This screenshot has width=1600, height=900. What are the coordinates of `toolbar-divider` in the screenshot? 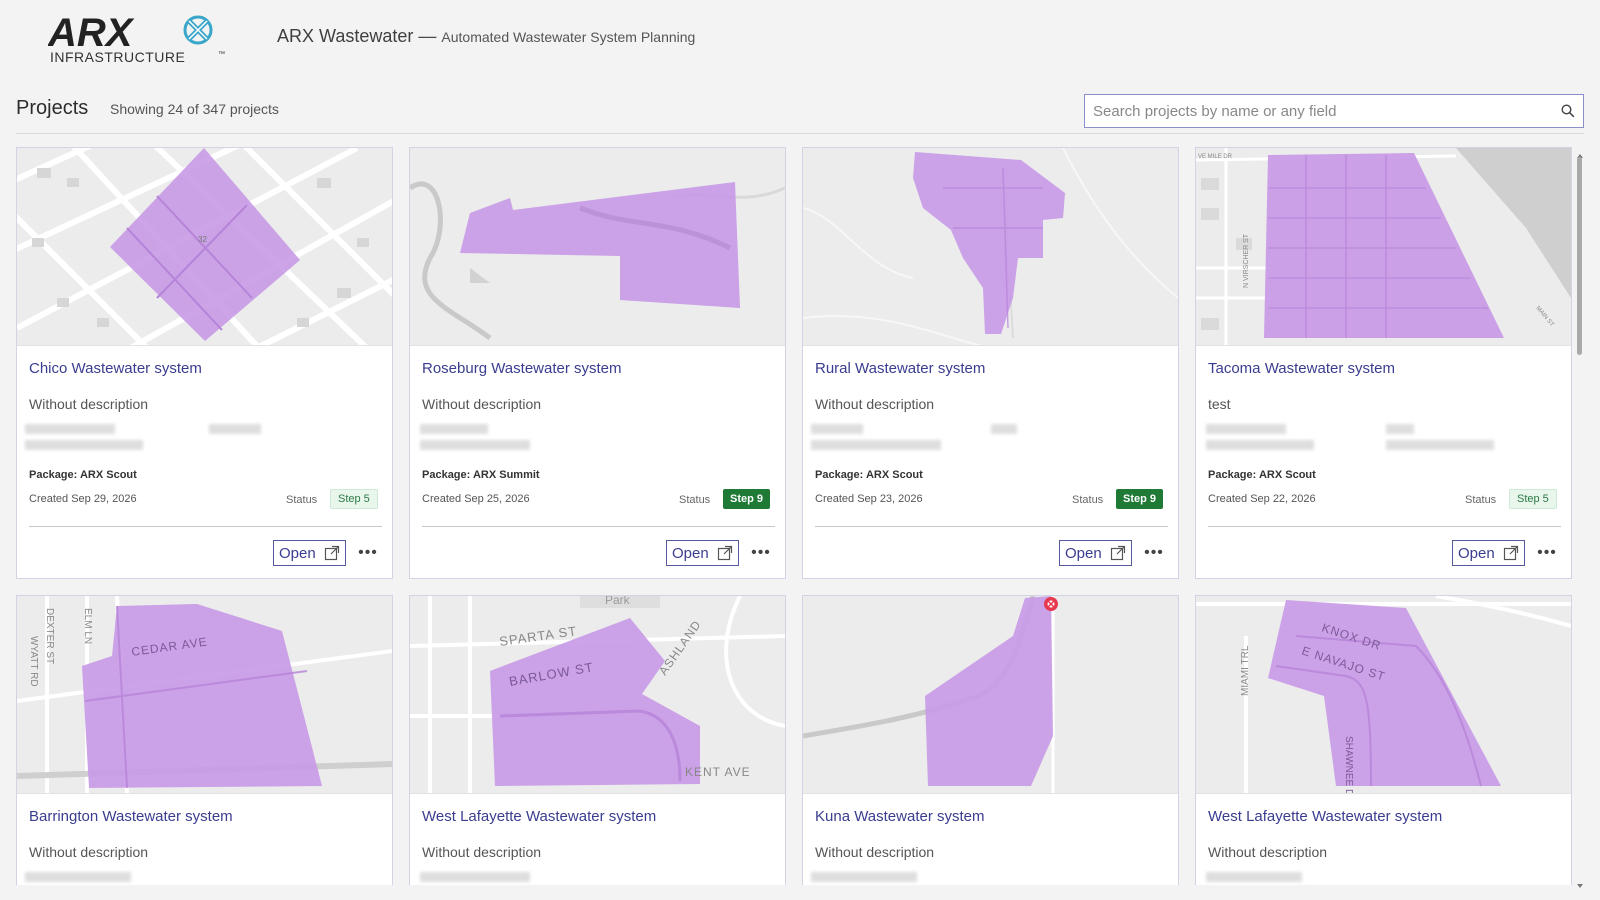 It's located at (800, 133).